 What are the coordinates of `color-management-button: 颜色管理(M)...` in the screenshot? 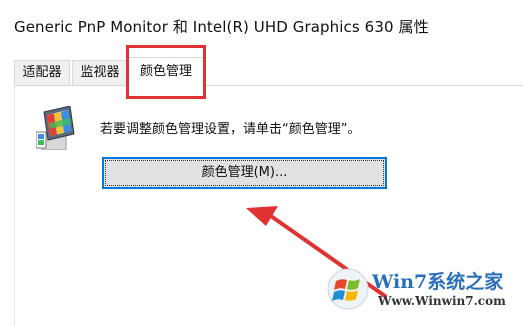 It's located at (244, 173).